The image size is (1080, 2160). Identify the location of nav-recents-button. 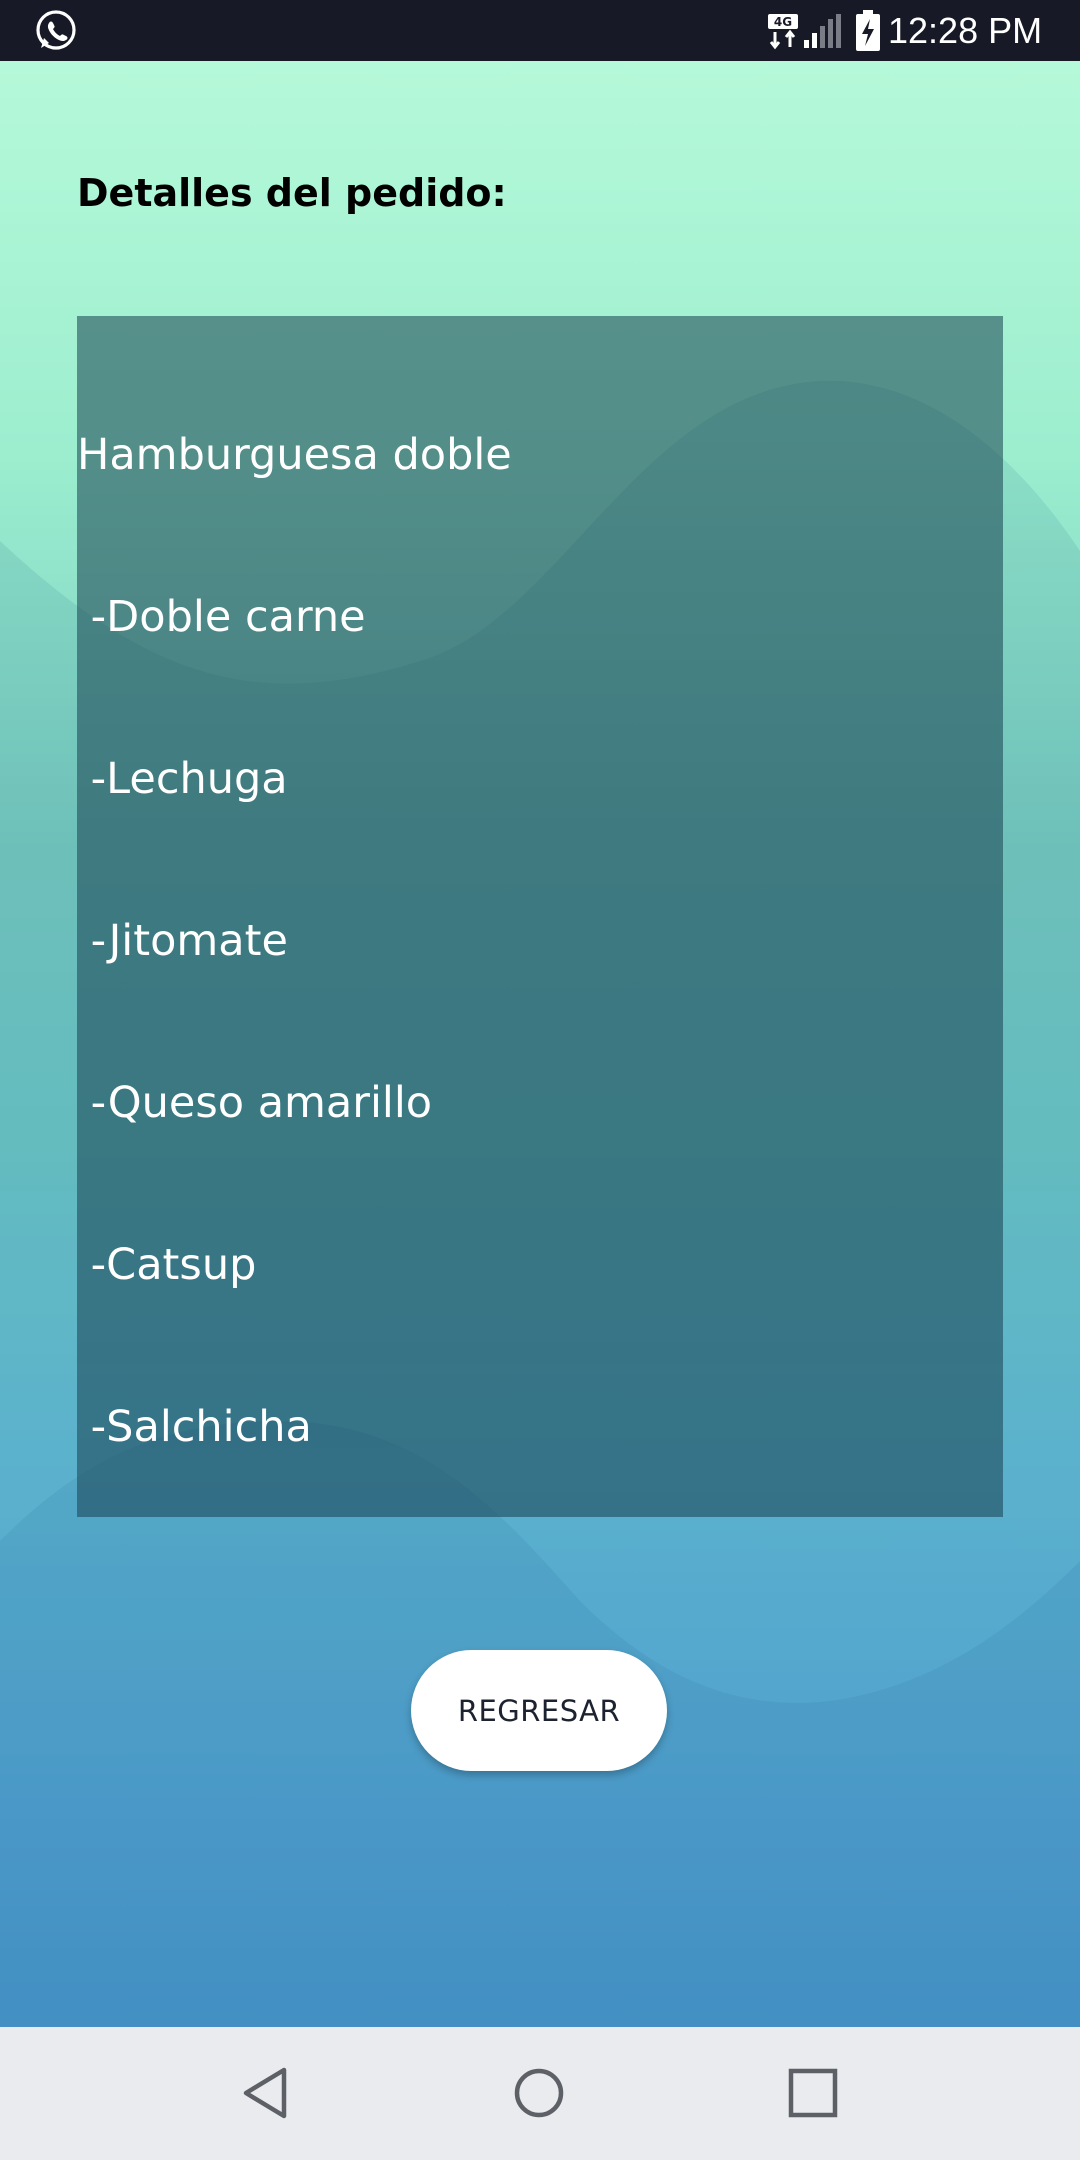
(813, 2093).